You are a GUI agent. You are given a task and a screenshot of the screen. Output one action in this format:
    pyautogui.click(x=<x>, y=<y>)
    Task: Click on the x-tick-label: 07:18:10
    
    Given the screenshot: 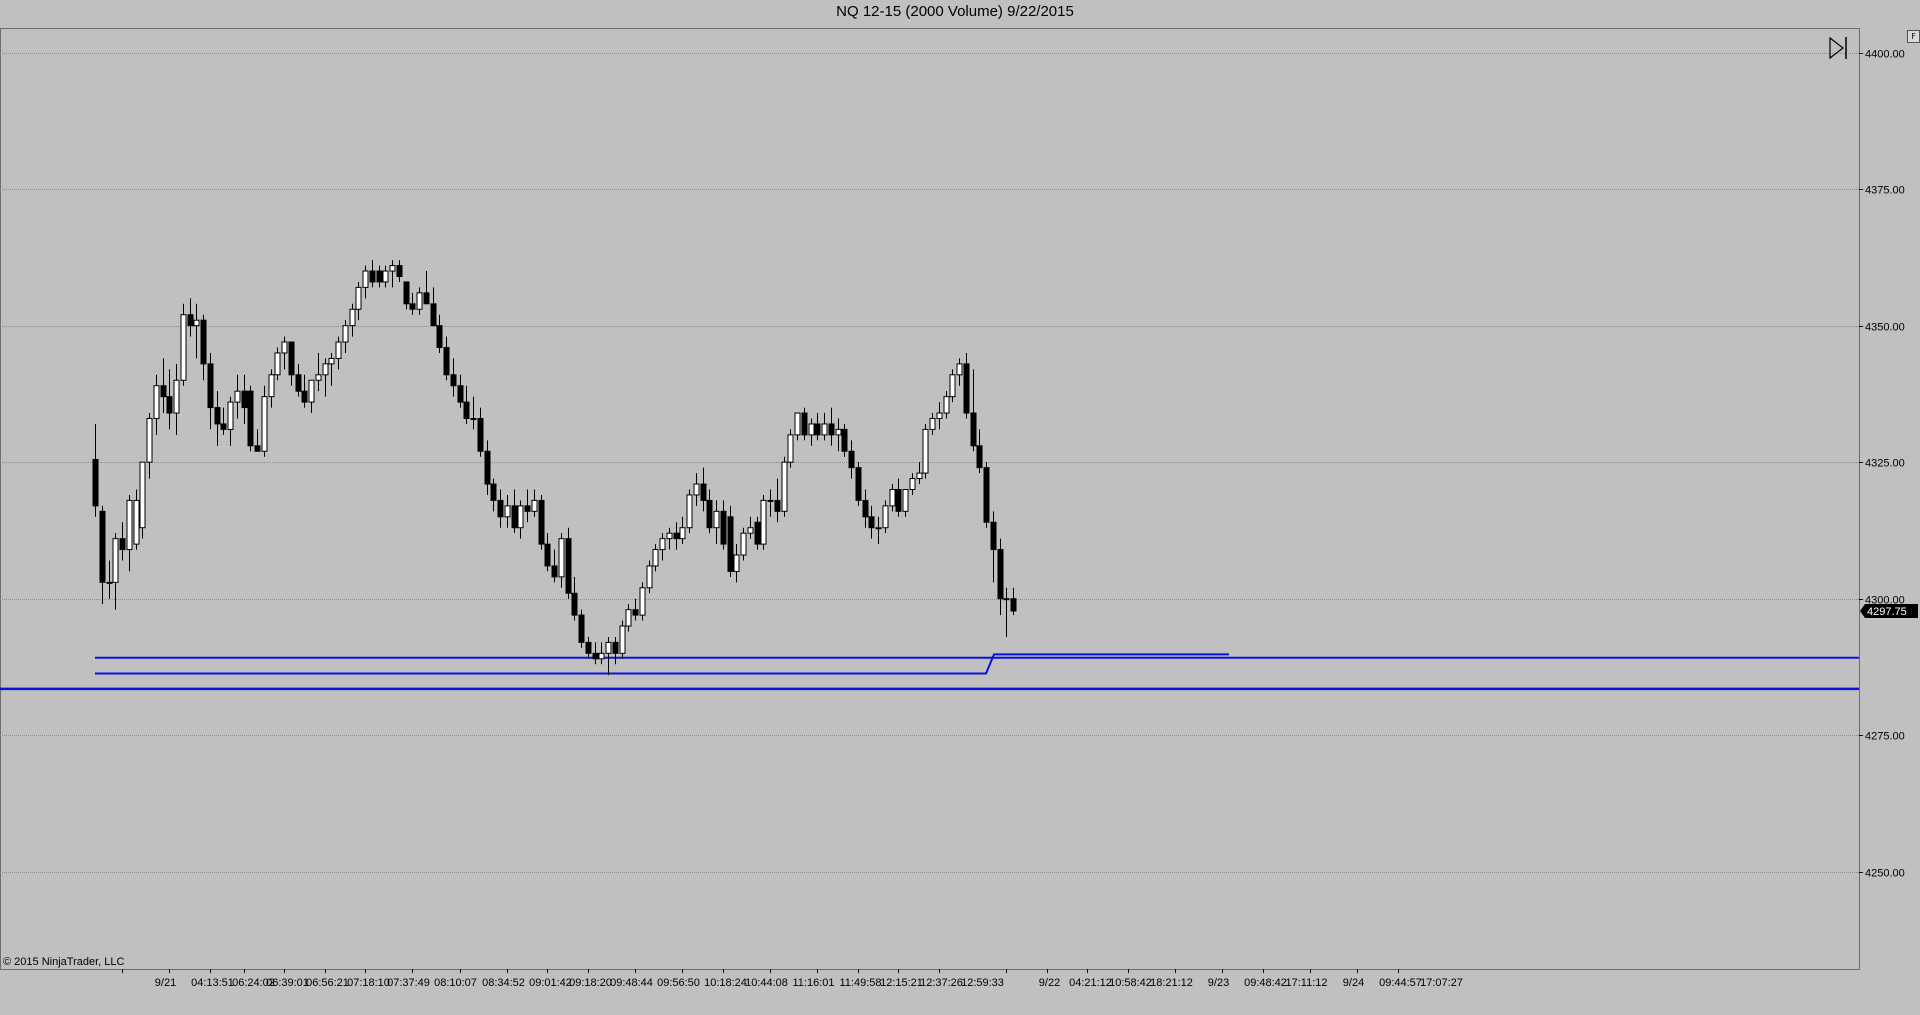 What is the action you would take?
    pyautogui.click(x=368, y=983)
    